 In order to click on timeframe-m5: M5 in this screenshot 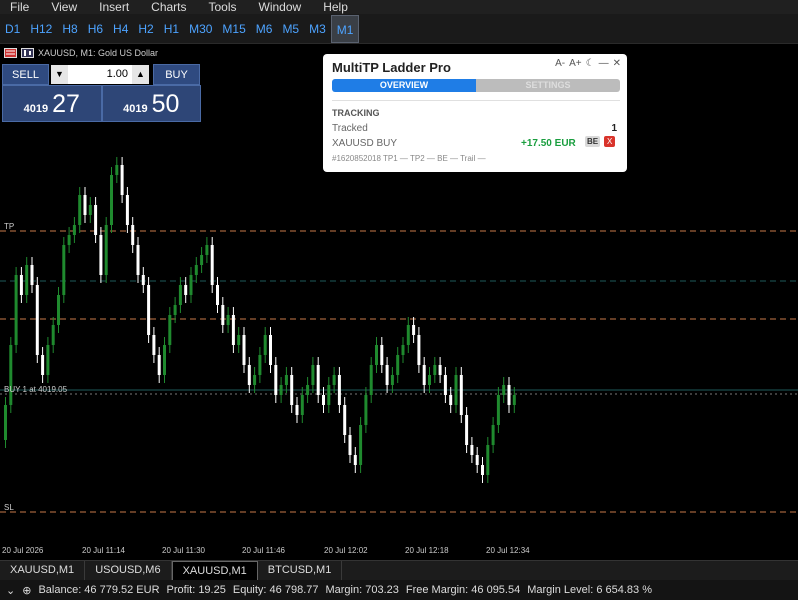, I will do `click(290, 29)`.